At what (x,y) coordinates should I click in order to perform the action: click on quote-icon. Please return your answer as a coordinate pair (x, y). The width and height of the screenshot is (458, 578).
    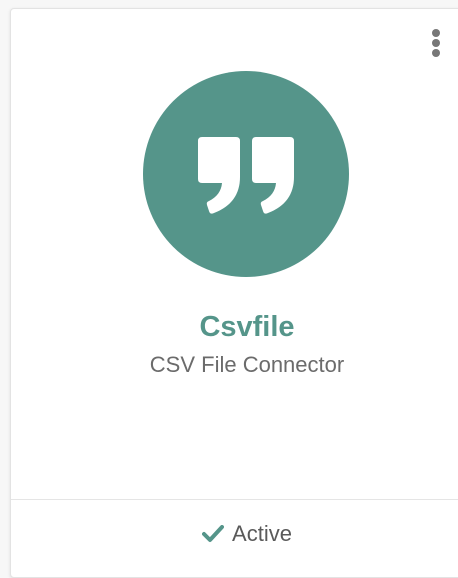
    Looking at the image, I should click on (246, 175).